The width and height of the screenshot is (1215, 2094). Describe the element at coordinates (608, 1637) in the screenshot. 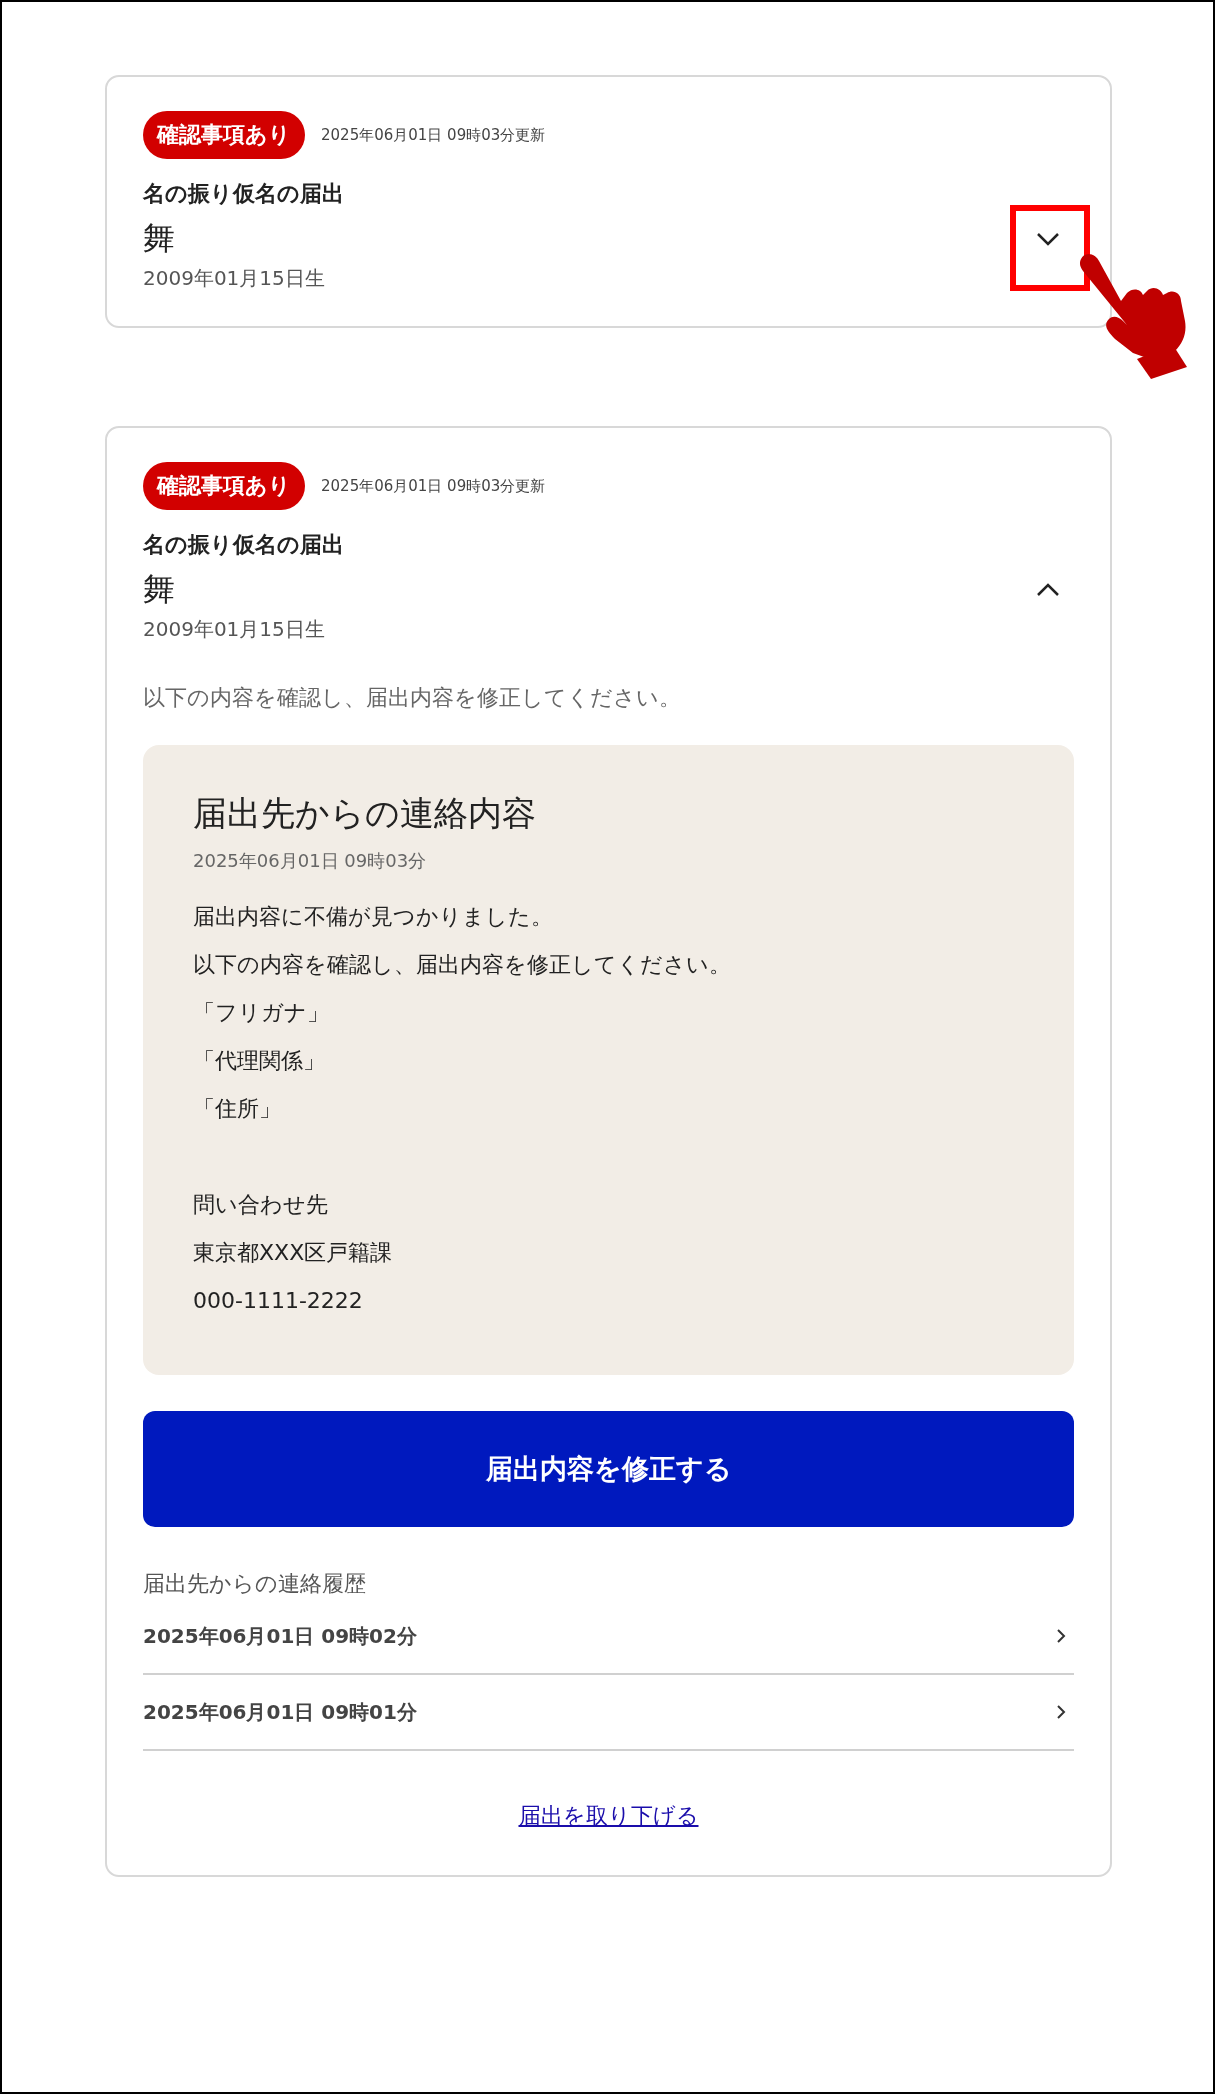

I see `history-item: 2025年06月01日 09時02分` at that location.